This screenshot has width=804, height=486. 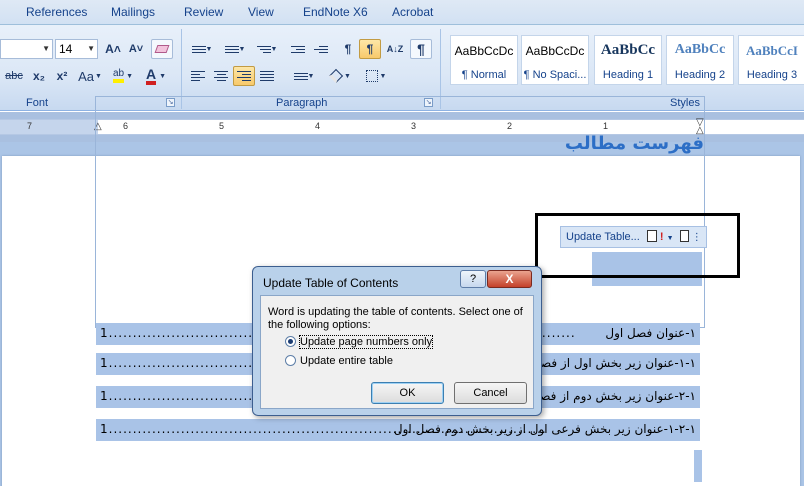 What do you see at coordinates (700, 75) in the screenshot?
I see `style-name: Heading 2` at bounding box center [700, 75].